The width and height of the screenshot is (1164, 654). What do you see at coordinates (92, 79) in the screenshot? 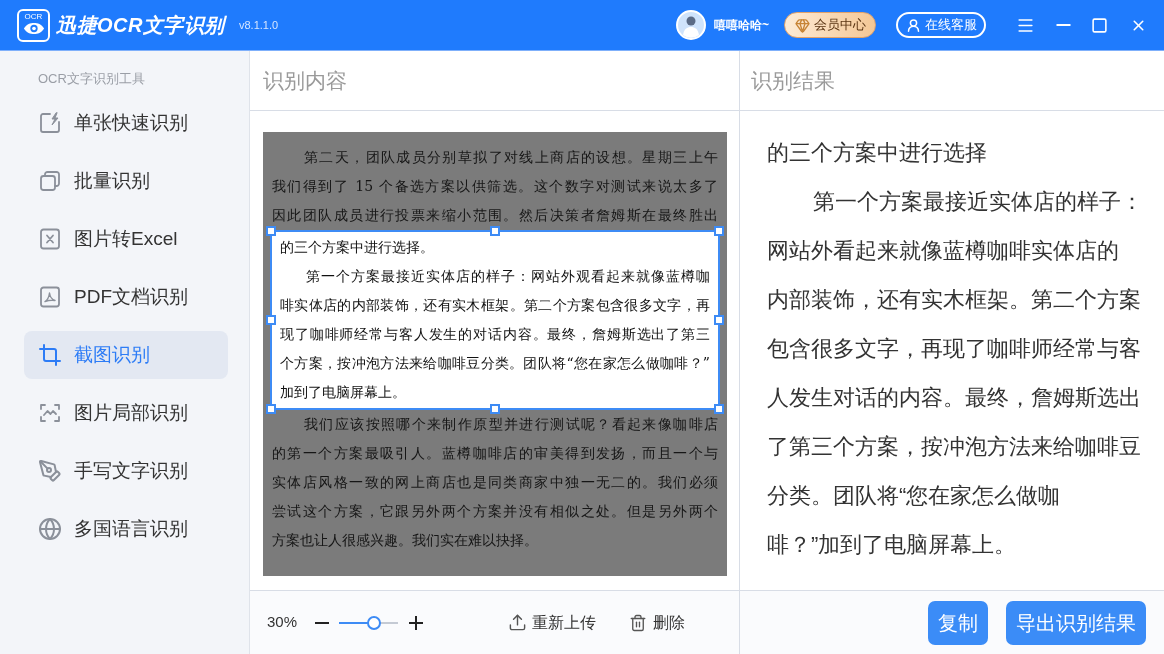
I see `sidebar-title: OCR文字识别工具` at bounding box center [92, 79].